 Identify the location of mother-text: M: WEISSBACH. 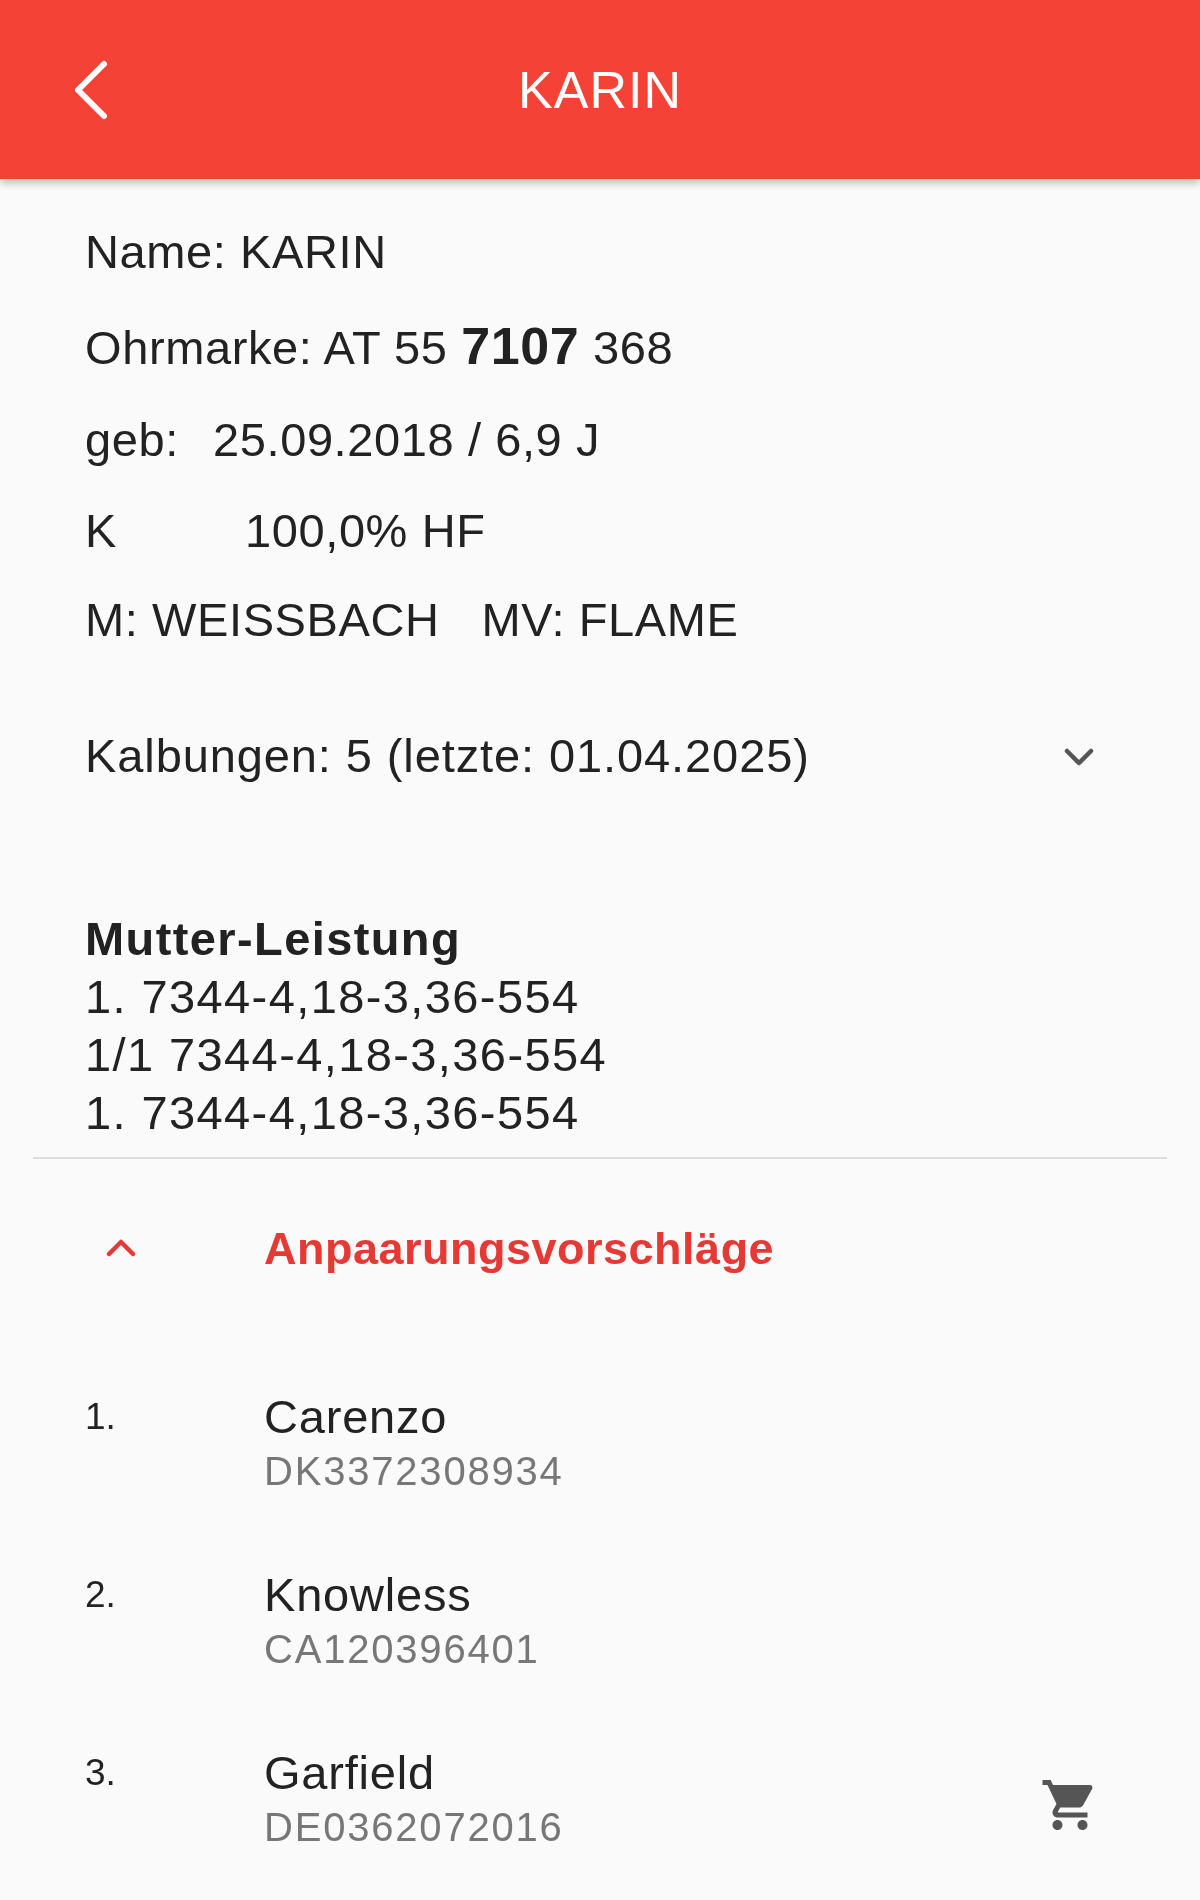
(262, 620).